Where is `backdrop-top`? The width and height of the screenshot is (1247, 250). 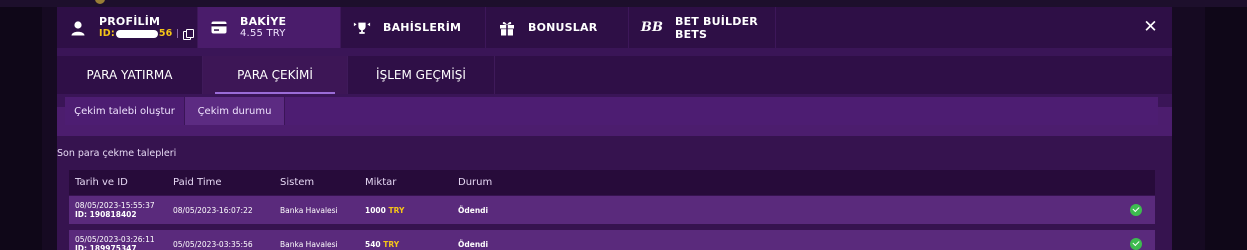 backdrop-top is located at coordinates (623, 3).